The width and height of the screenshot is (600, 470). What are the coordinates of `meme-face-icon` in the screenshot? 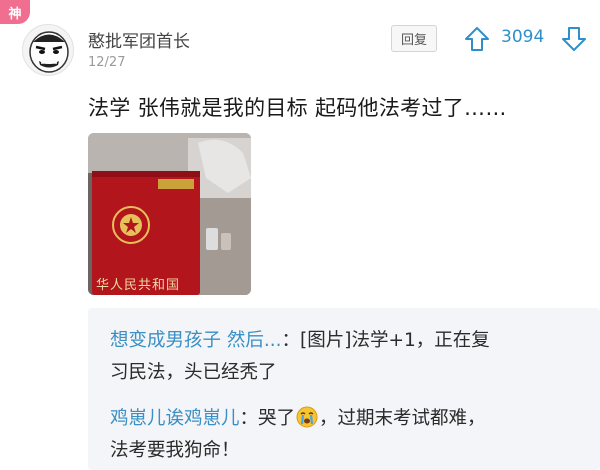 It's located at (49, 52).